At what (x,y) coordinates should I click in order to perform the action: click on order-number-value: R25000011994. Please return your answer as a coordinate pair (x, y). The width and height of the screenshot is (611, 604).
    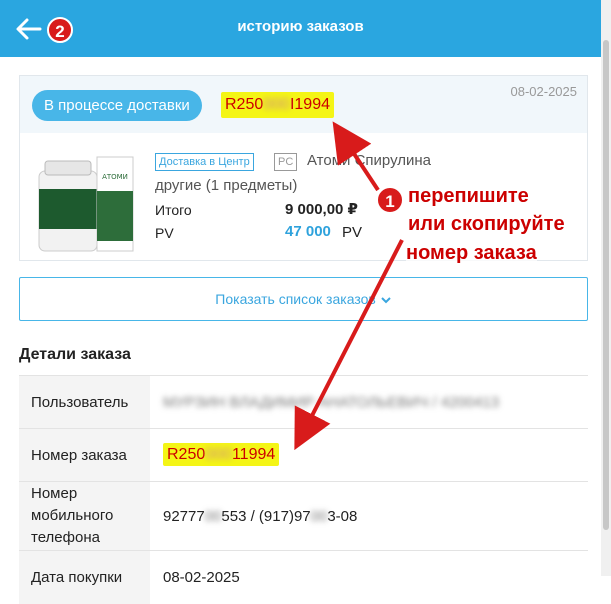
    Looking at the image, I should click on (221, 454).